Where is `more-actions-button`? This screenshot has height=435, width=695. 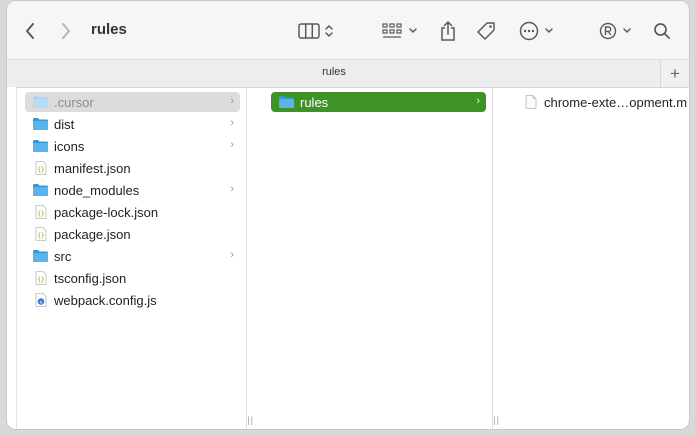 more-actions-button is located at coordinates (536, 31).